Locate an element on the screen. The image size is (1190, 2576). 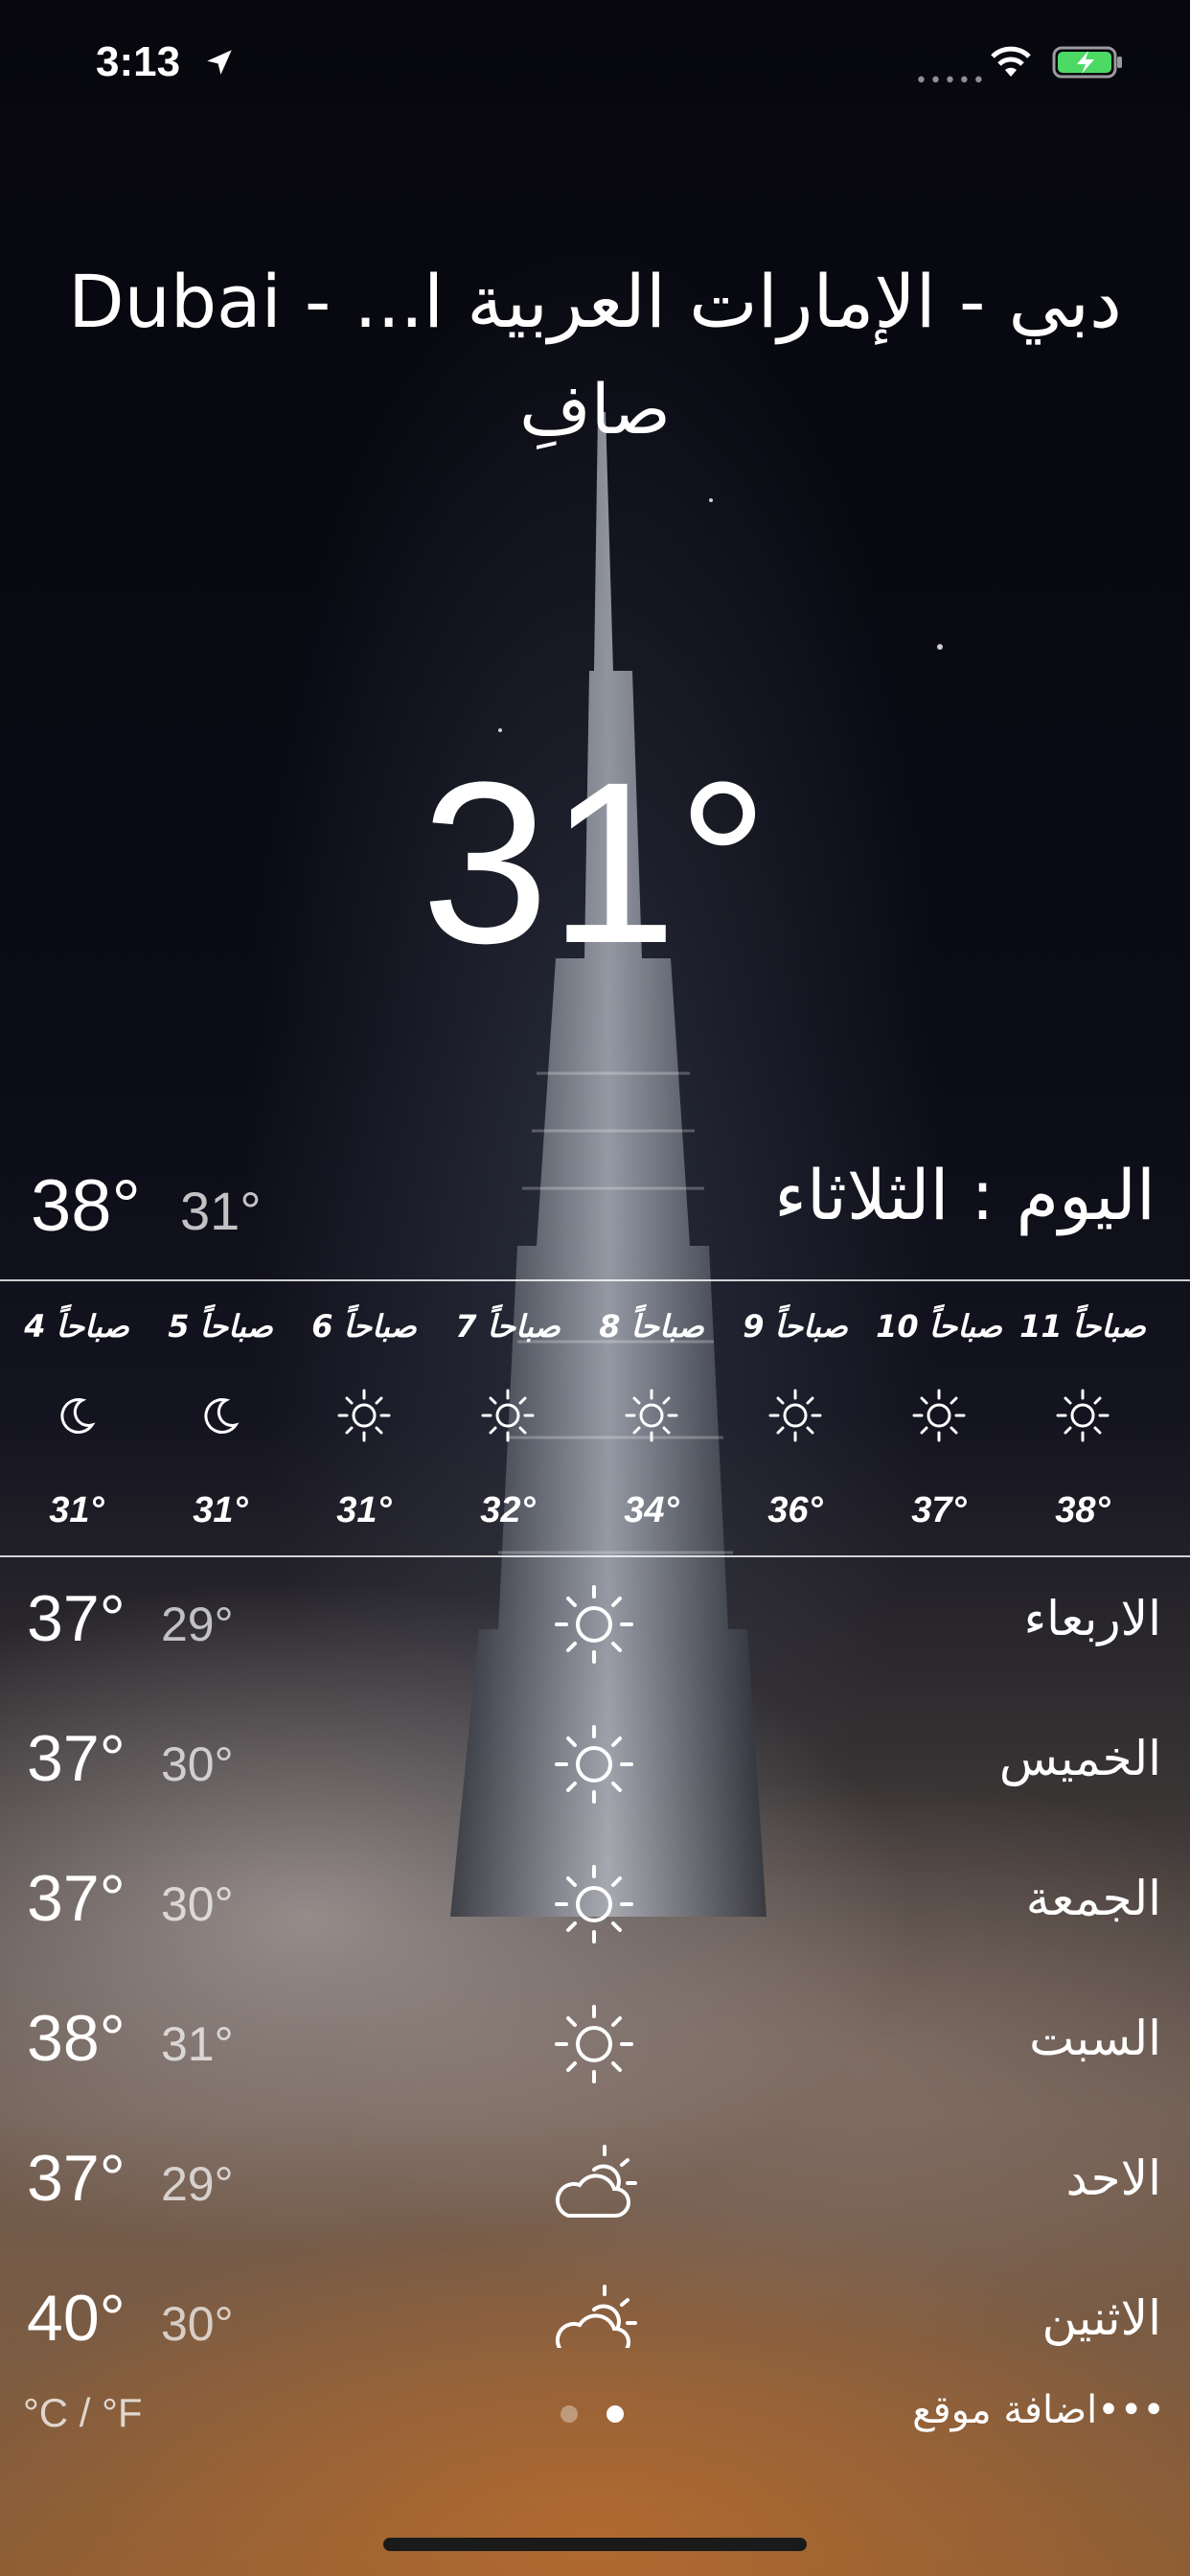
day-high: 40° is located at coordinates (76, 2315).